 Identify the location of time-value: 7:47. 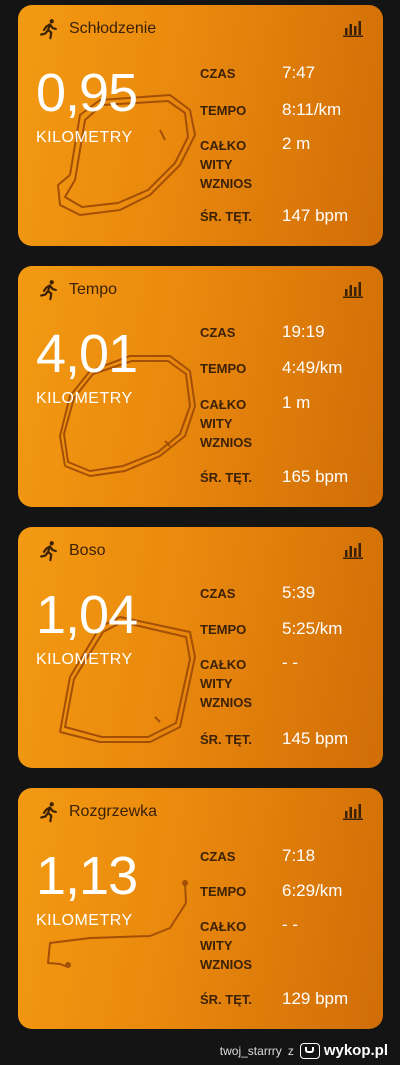
(299, 72).